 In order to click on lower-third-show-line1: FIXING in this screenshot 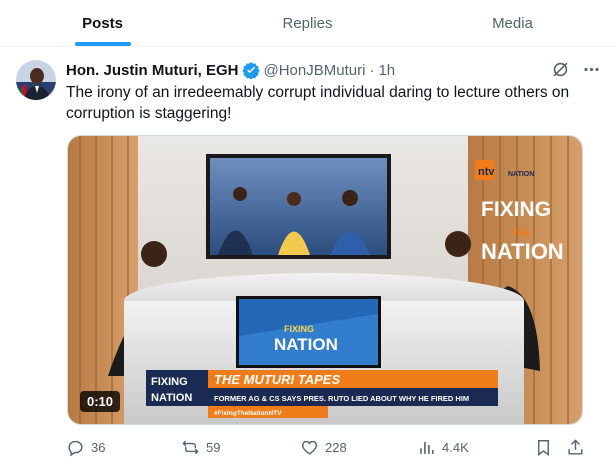, I will do `click(169, 382)`.